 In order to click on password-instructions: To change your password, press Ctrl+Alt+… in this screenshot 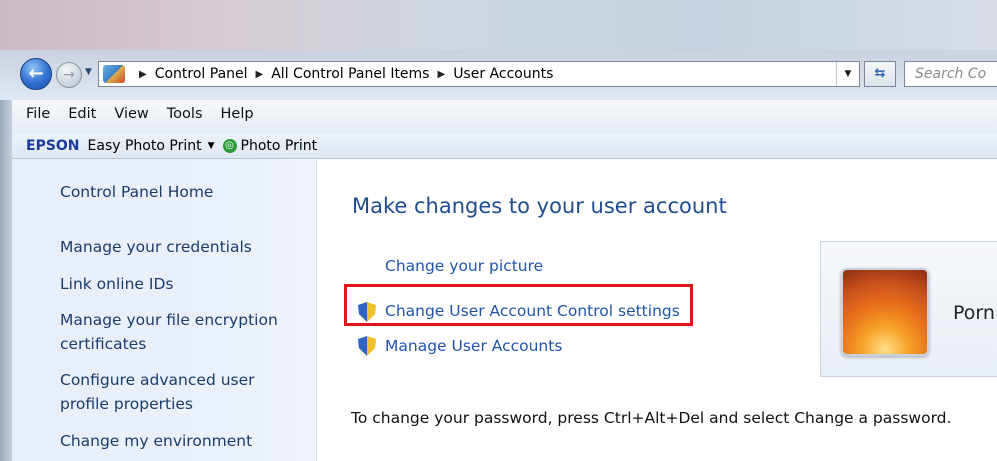, I will do `click(651, 418)`.